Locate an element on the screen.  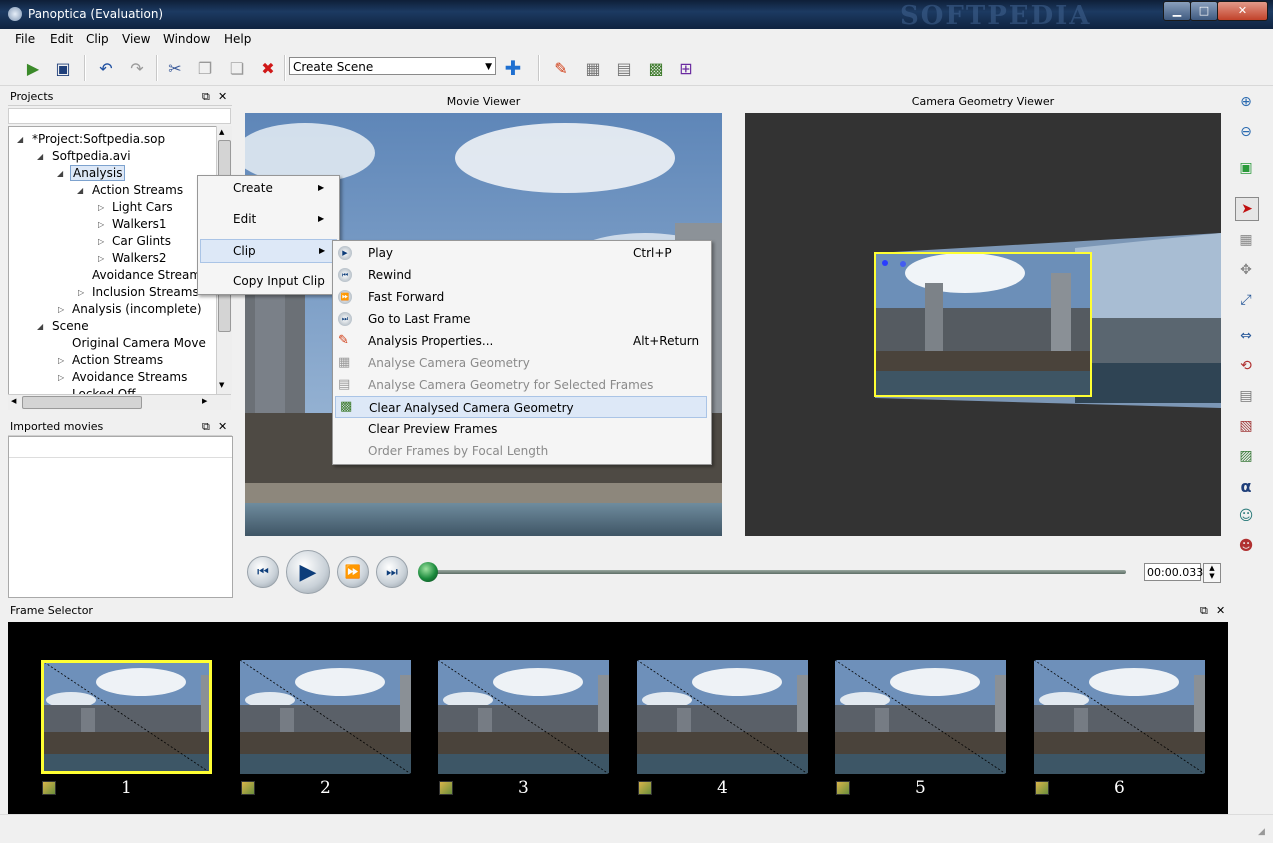
time-stepper: ▲ ▼ is located at coordinates (1212, 573).